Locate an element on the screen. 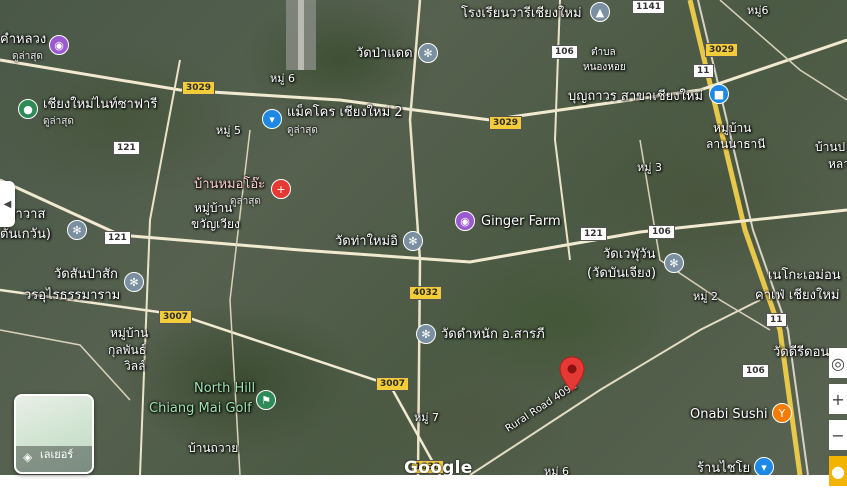 The height and width of the screenshot is (492, 847). area-label: หนองหอย is located at coordinates (604, 67).